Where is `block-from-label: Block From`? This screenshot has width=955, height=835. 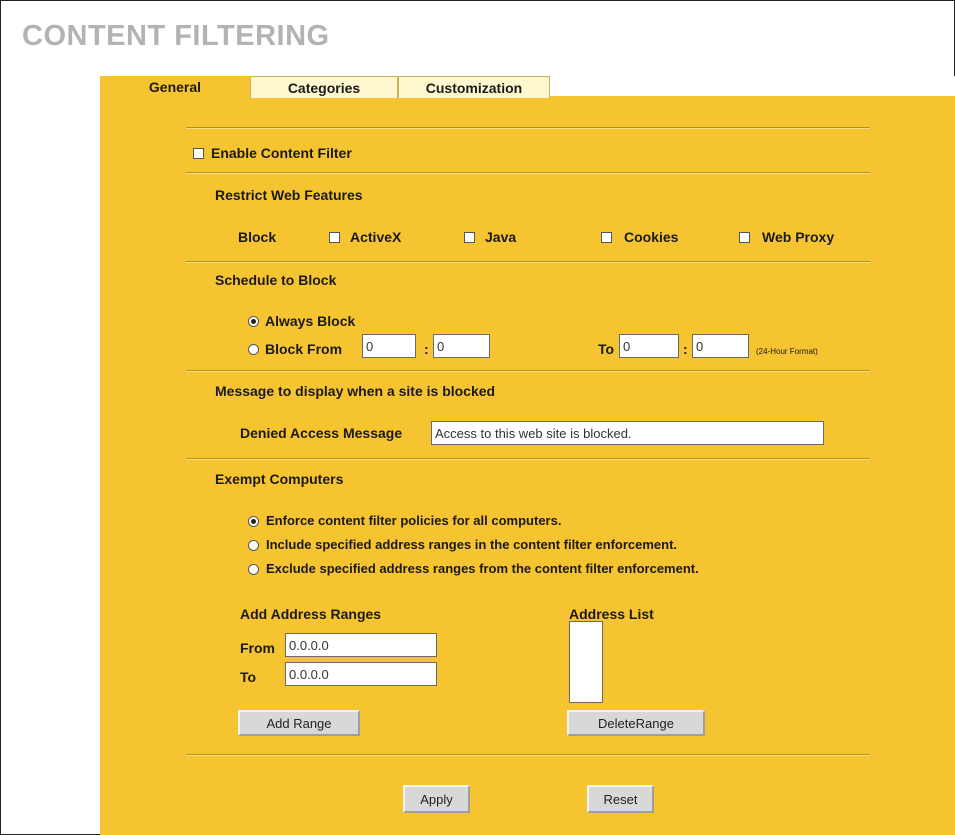
block-from-label: Block From is located at coordinates (304, 349).